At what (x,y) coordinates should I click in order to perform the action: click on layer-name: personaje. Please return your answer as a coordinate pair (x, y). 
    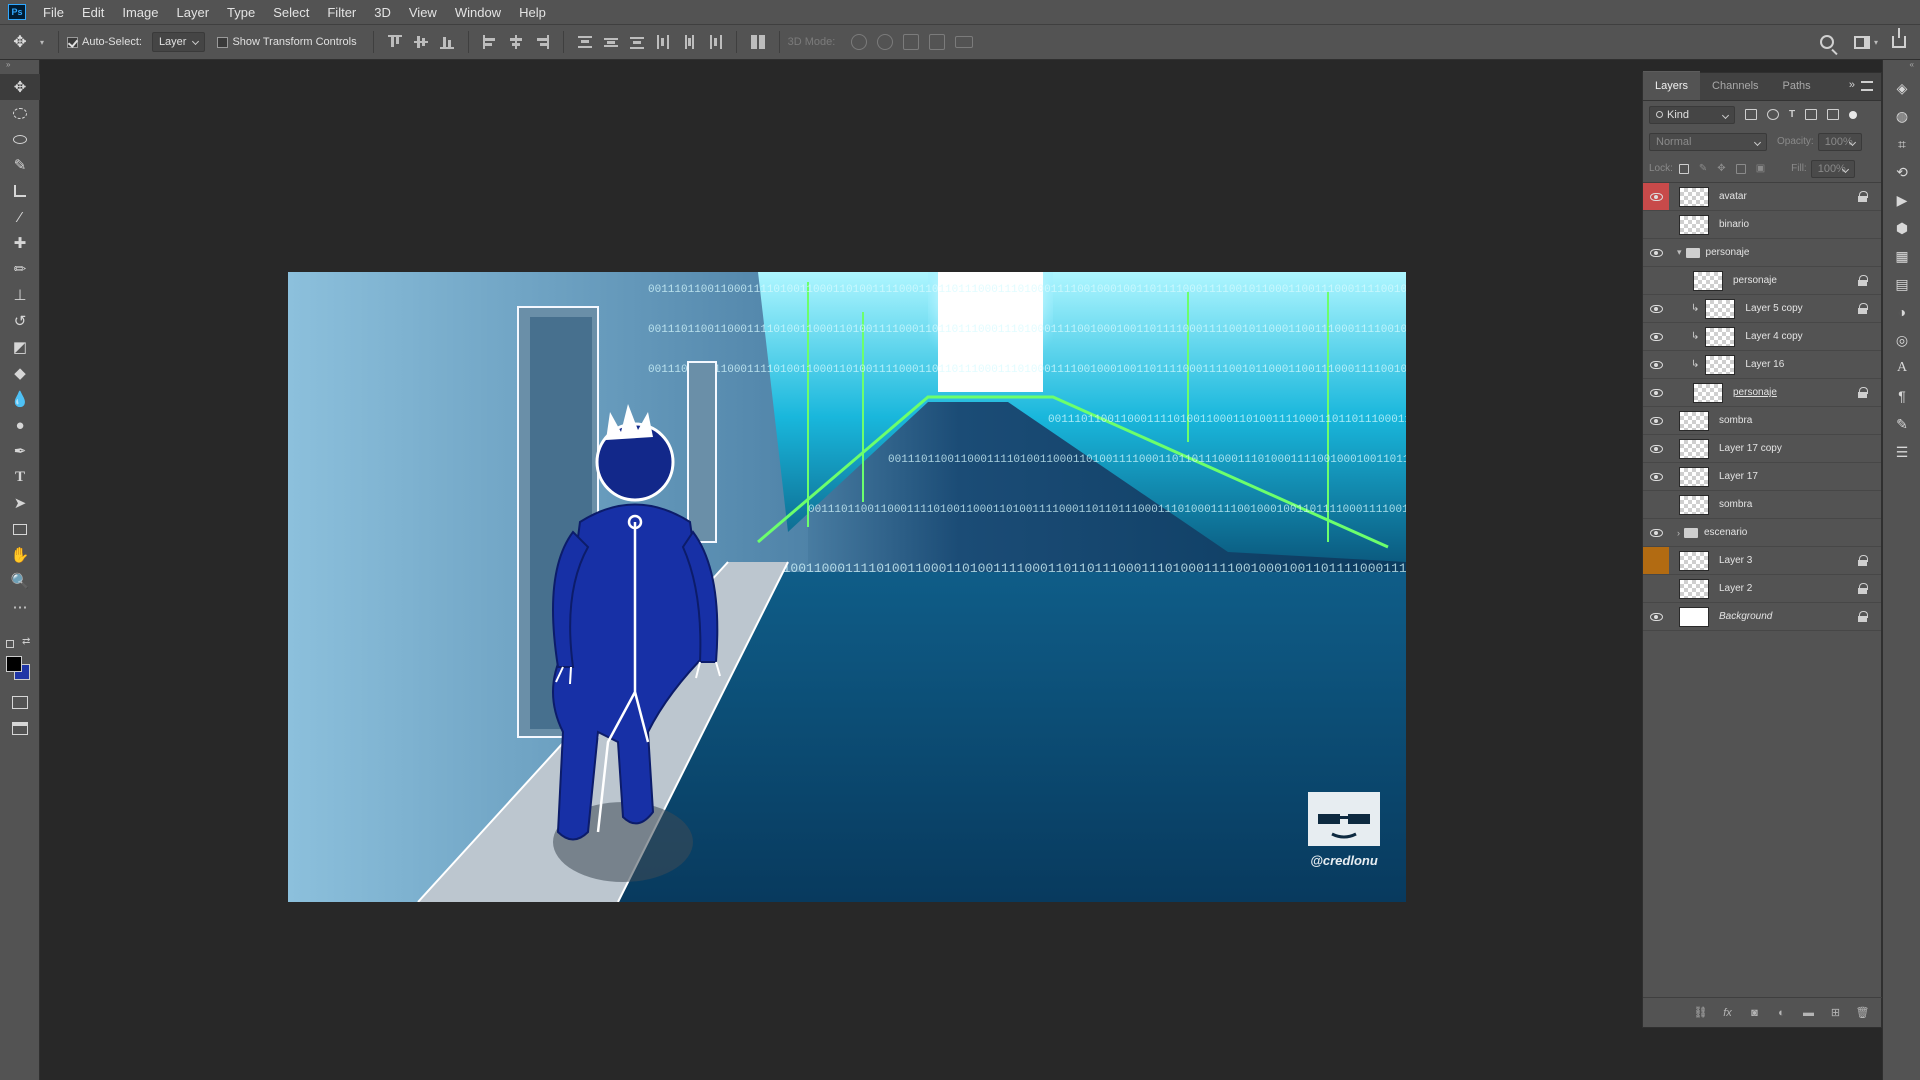
    Looking at the image, I should click on (1728, 252).